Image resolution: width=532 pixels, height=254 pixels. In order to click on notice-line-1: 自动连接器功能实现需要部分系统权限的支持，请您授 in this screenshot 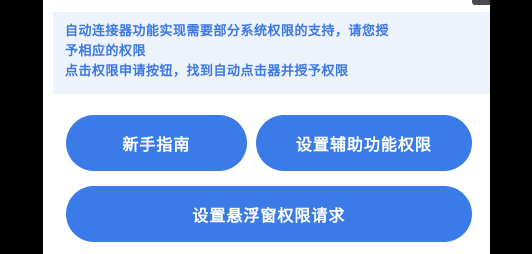, I will do `click(227, 31)`.